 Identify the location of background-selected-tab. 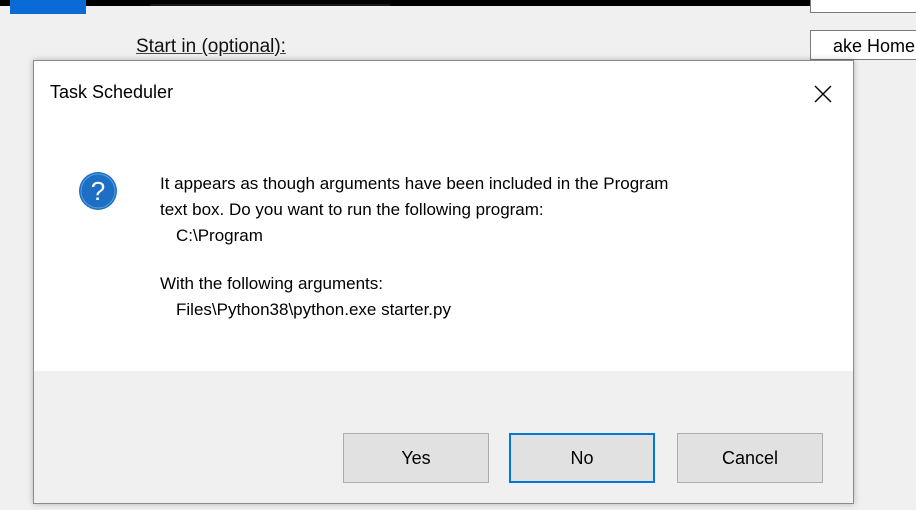
(48, 7).